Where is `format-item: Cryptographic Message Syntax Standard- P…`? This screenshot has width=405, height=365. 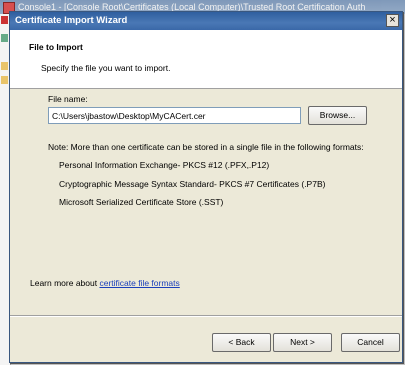
format-item: Cryptographic Message Syntax Standard- P… is located at coordinates (192, 184).